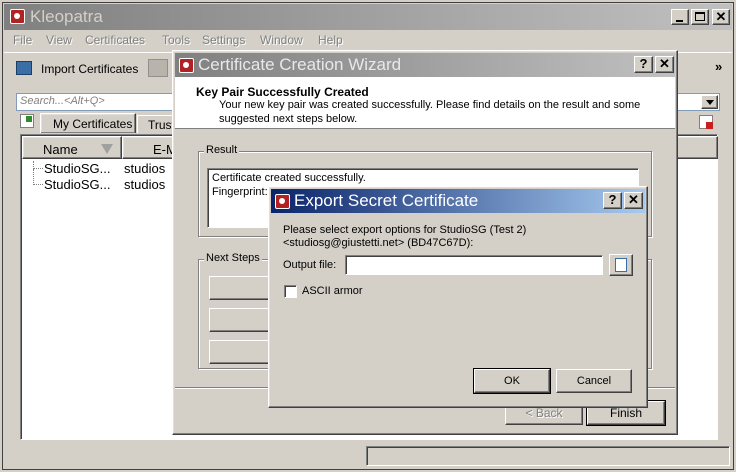 The height and width of the screenshot is (472, 736). Describe the element at coordinates (680, 17) in the screenshot. I see `minimize-button` at that location.